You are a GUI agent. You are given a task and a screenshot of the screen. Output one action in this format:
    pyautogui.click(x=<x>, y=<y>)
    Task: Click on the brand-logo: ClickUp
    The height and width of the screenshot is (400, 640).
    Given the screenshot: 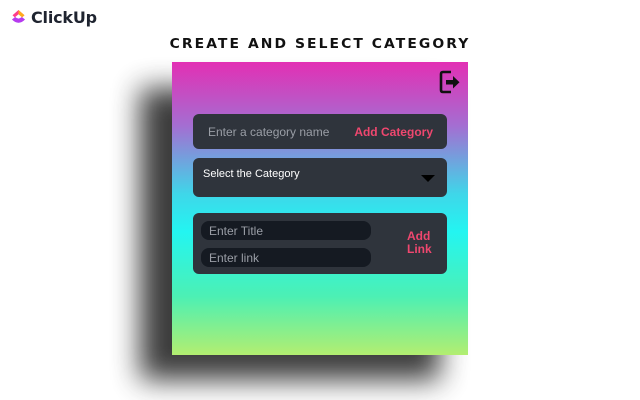 What is the action you would take?
    pyautogui.click(x=53, y=17)
    